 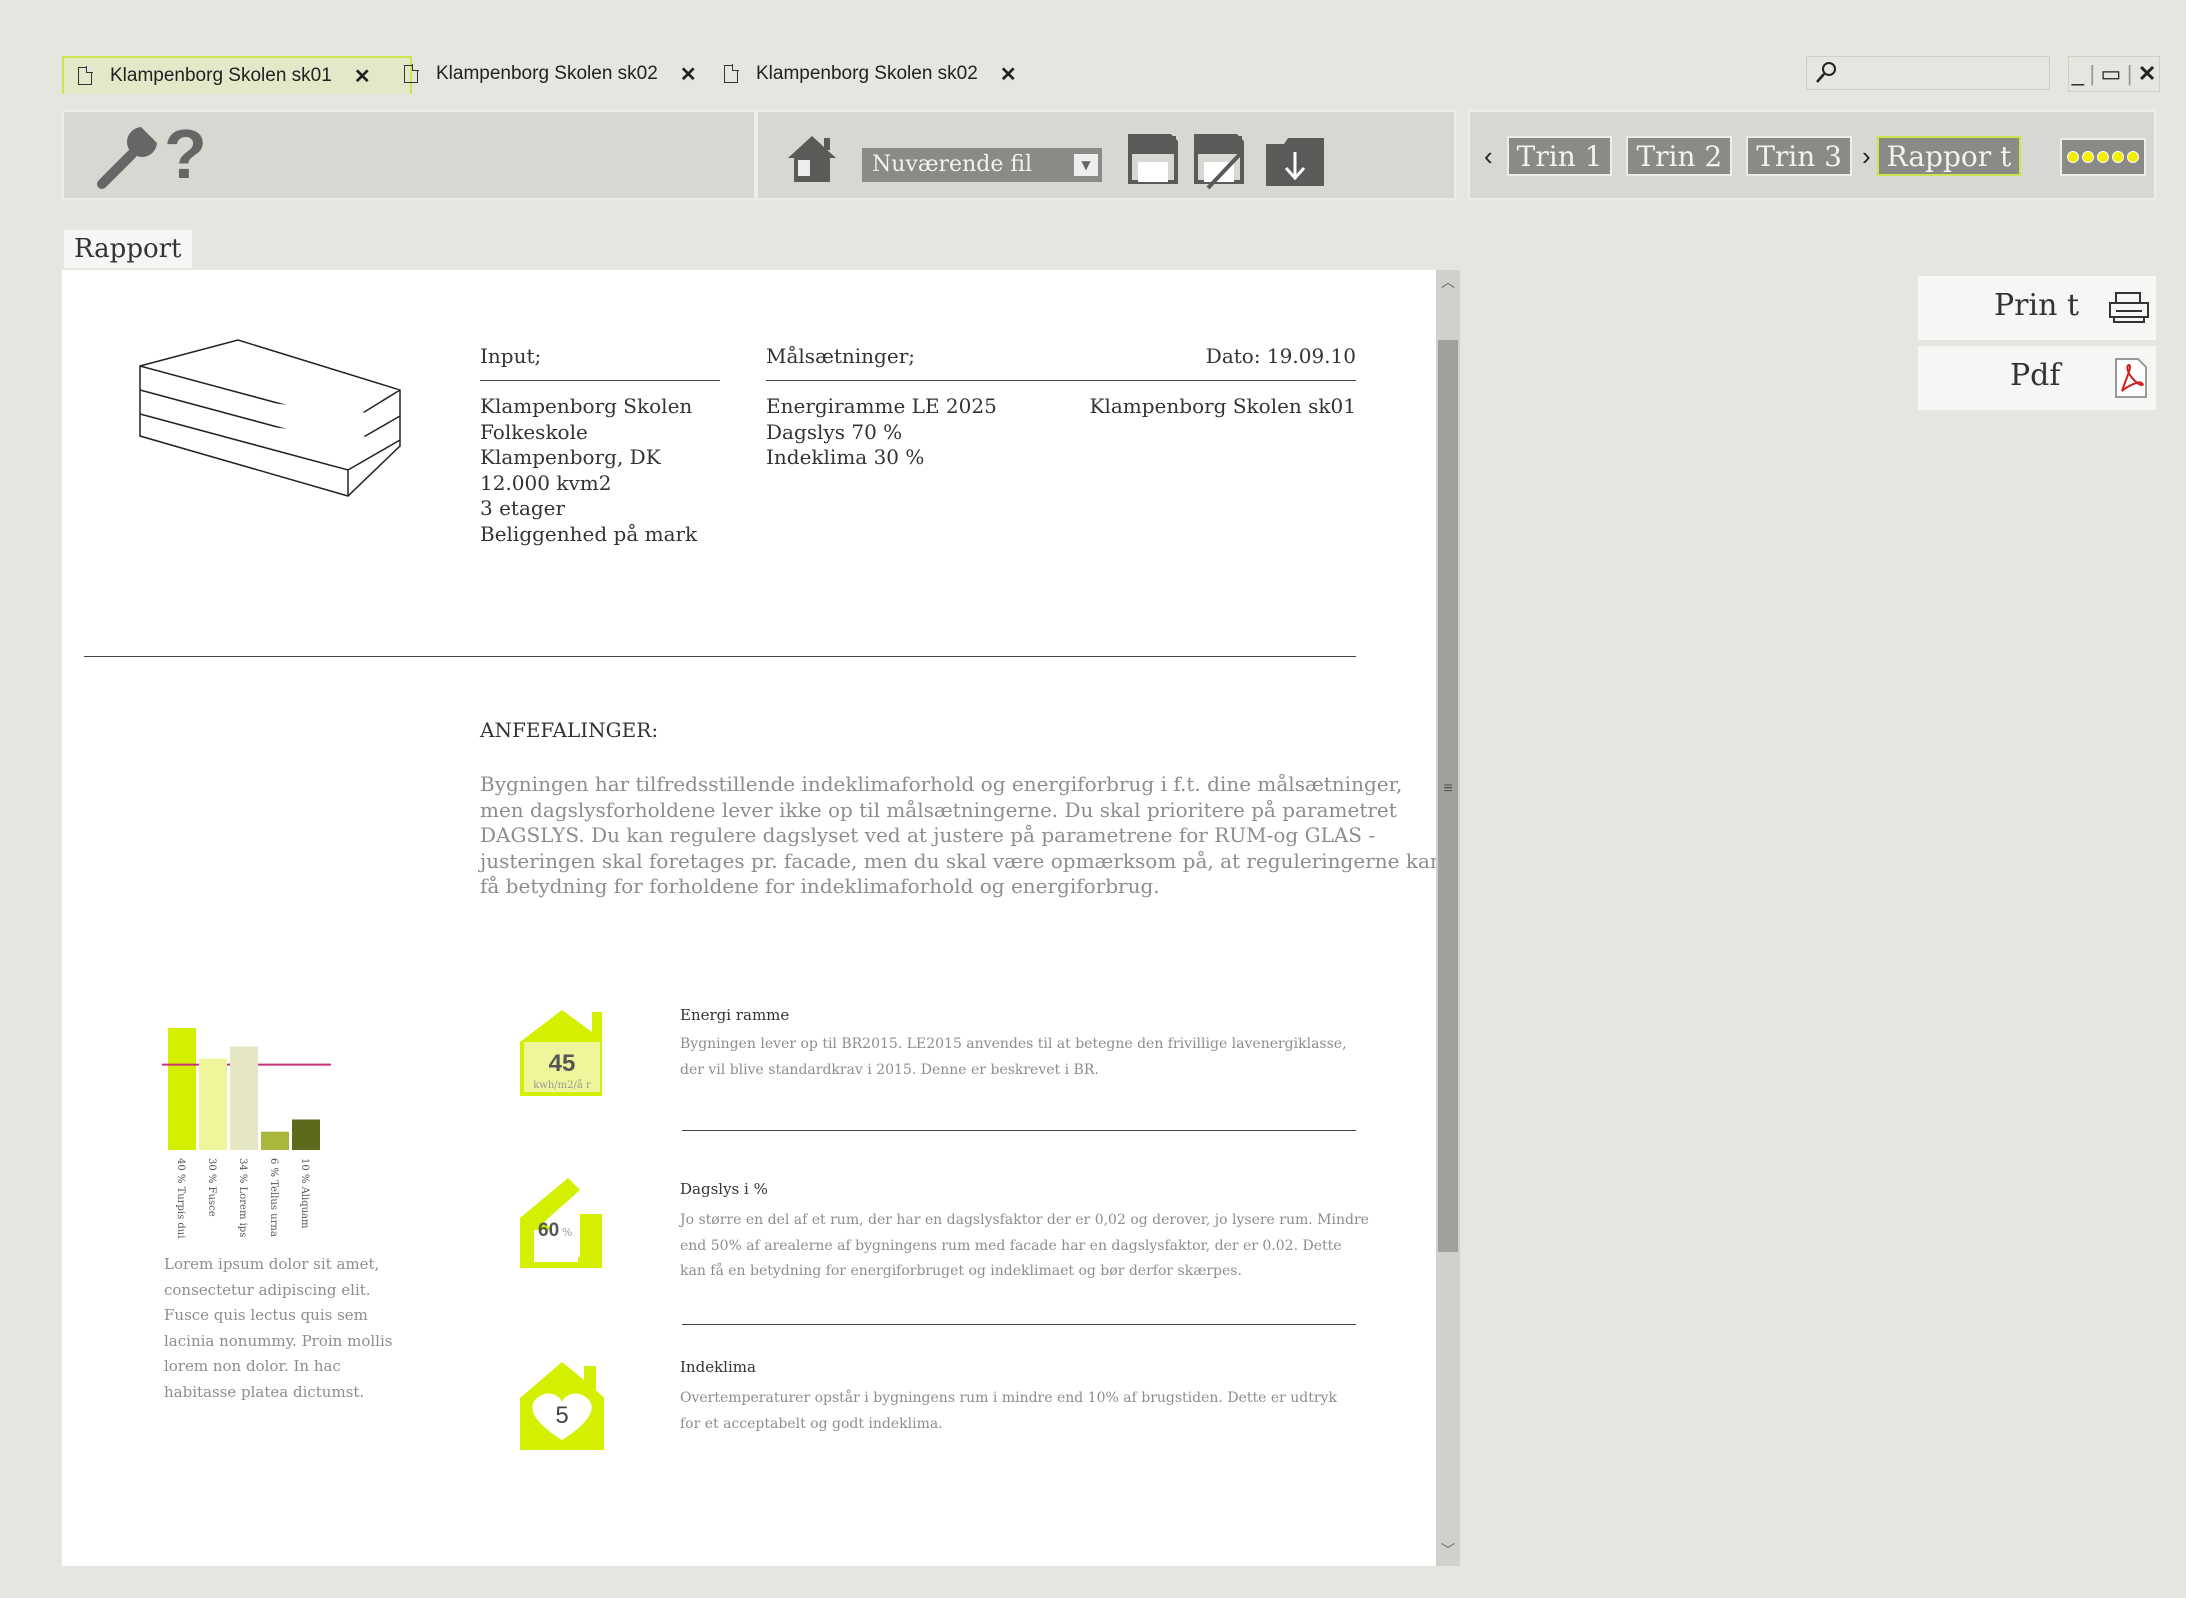 What do you see at coordinates (2129, 307) in the screenshot?
I see `printer-icon` at bounding box center [2129, 307].